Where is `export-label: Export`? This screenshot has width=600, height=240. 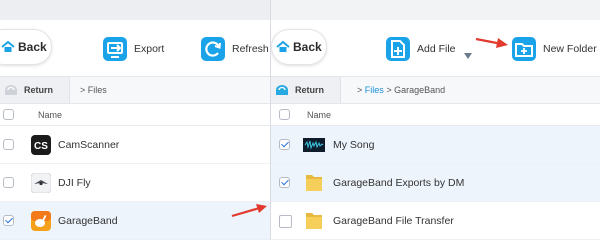 export-label: Export is located at coordinates (149, 49).